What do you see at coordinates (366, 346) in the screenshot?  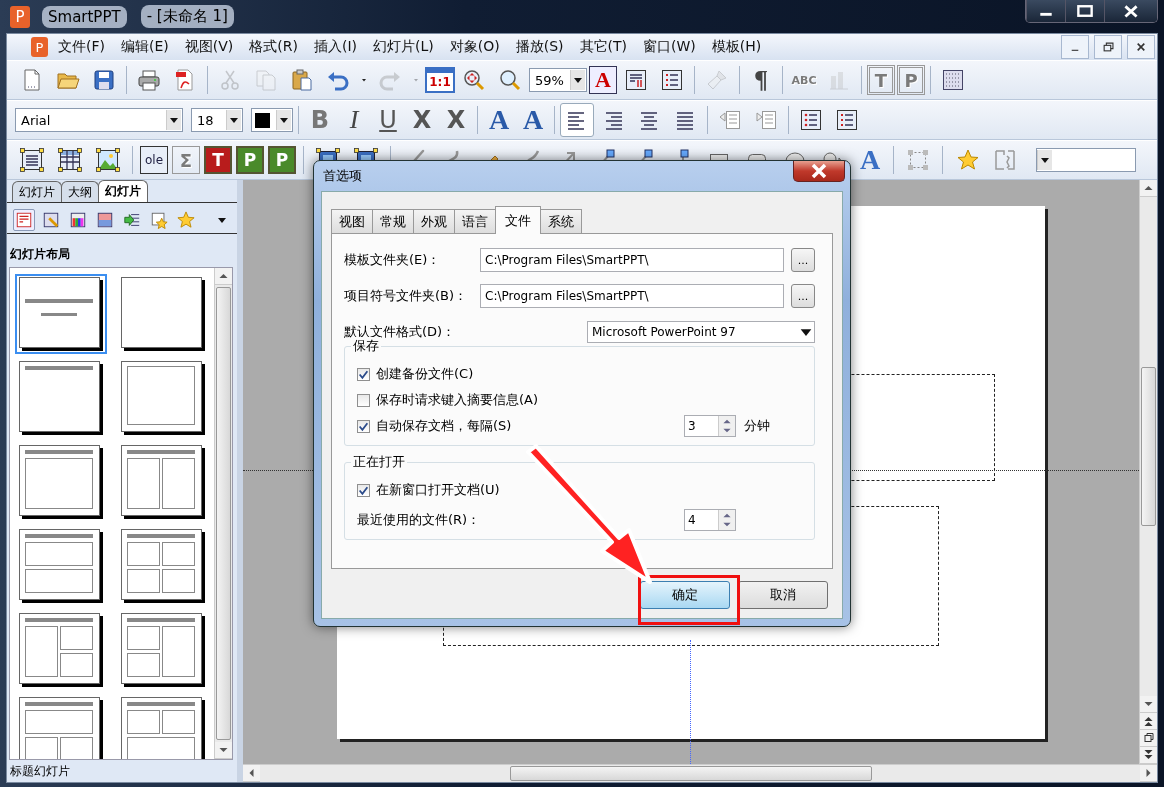 I see `group-title: 保存` at bounding box center [366, 346].